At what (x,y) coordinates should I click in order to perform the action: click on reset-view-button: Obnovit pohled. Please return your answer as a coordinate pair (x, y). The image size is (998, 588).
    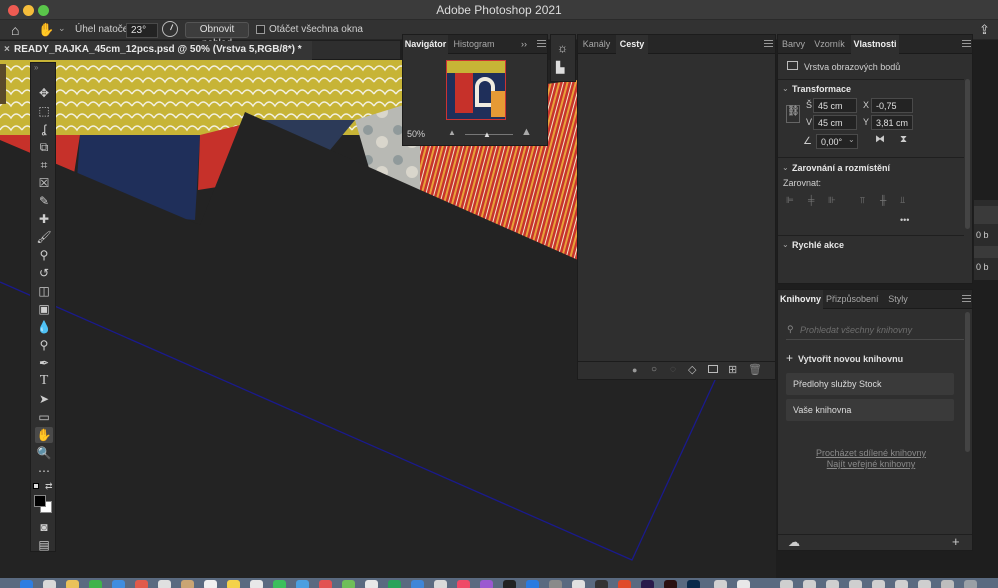
    Looking at the image, I should click on (217, 35).